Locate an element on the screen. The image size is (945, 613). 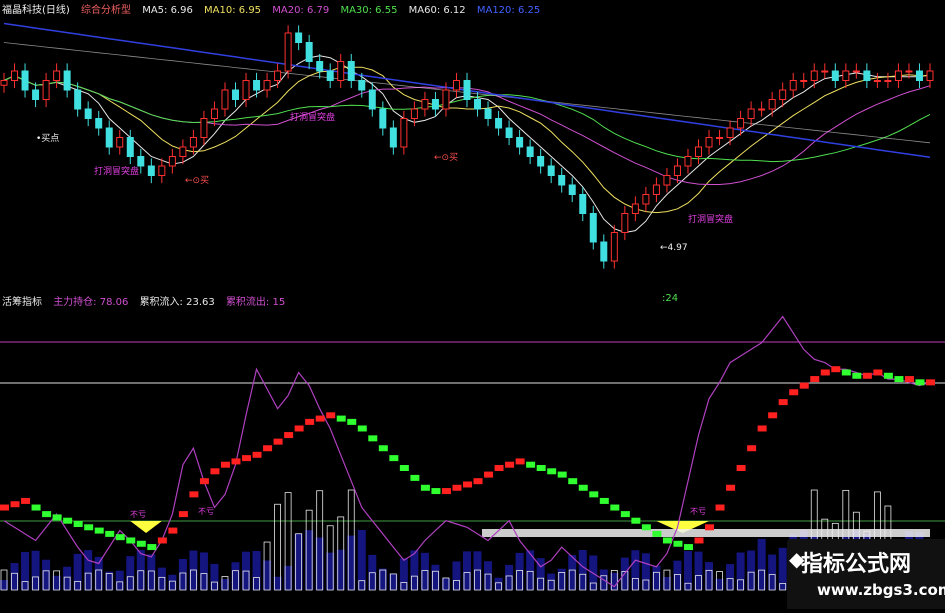
buy-marker-1: ←⊙买 is located at coordinates (197, 180).